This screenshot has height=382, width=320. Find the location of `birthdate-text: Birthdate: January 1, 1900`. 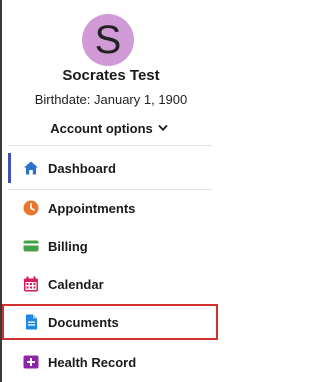

birthdate-text: Birthdate: January 1, 1900 is located at coordinates (111, 99).